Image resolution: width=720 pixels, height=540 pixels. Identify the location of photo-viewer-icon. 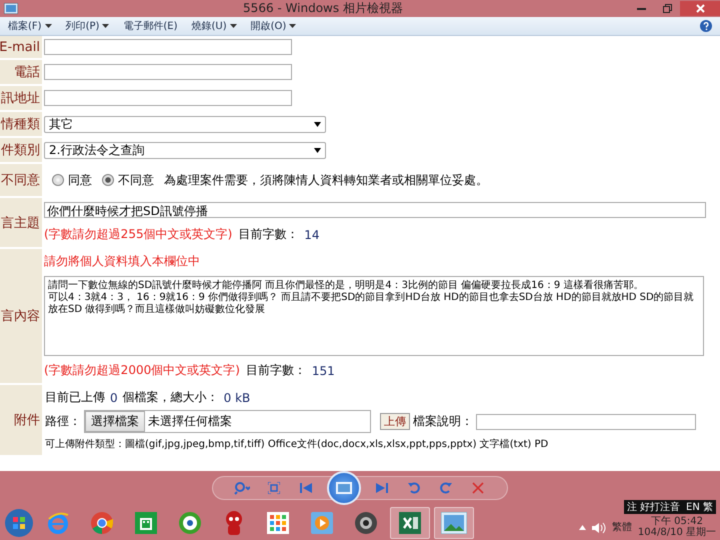
(454, 523).